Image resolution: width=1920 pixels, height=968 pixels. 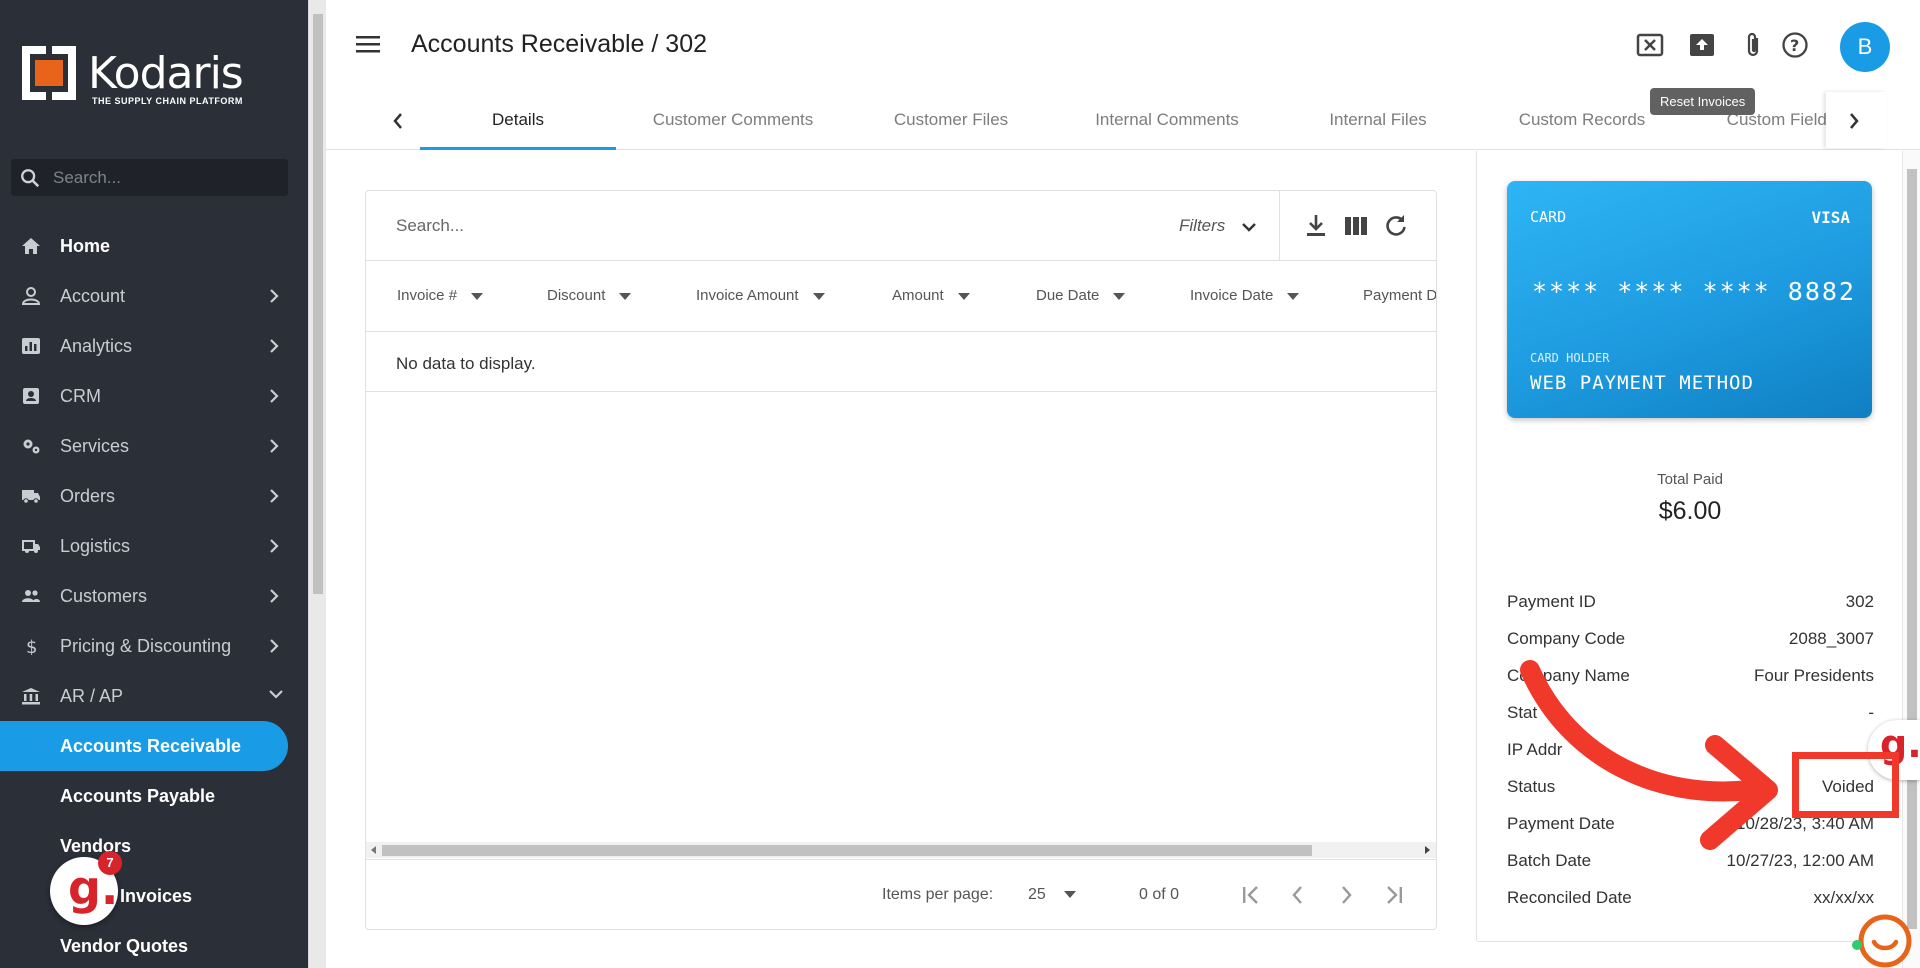 I want to click on sidebar-item-home: Home, so click(x=154, y=246).